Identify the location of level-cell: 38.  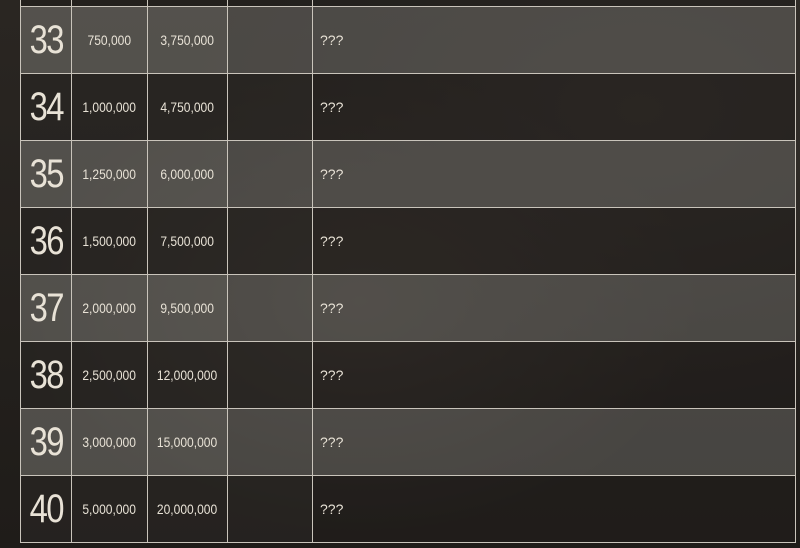
(46, 375).